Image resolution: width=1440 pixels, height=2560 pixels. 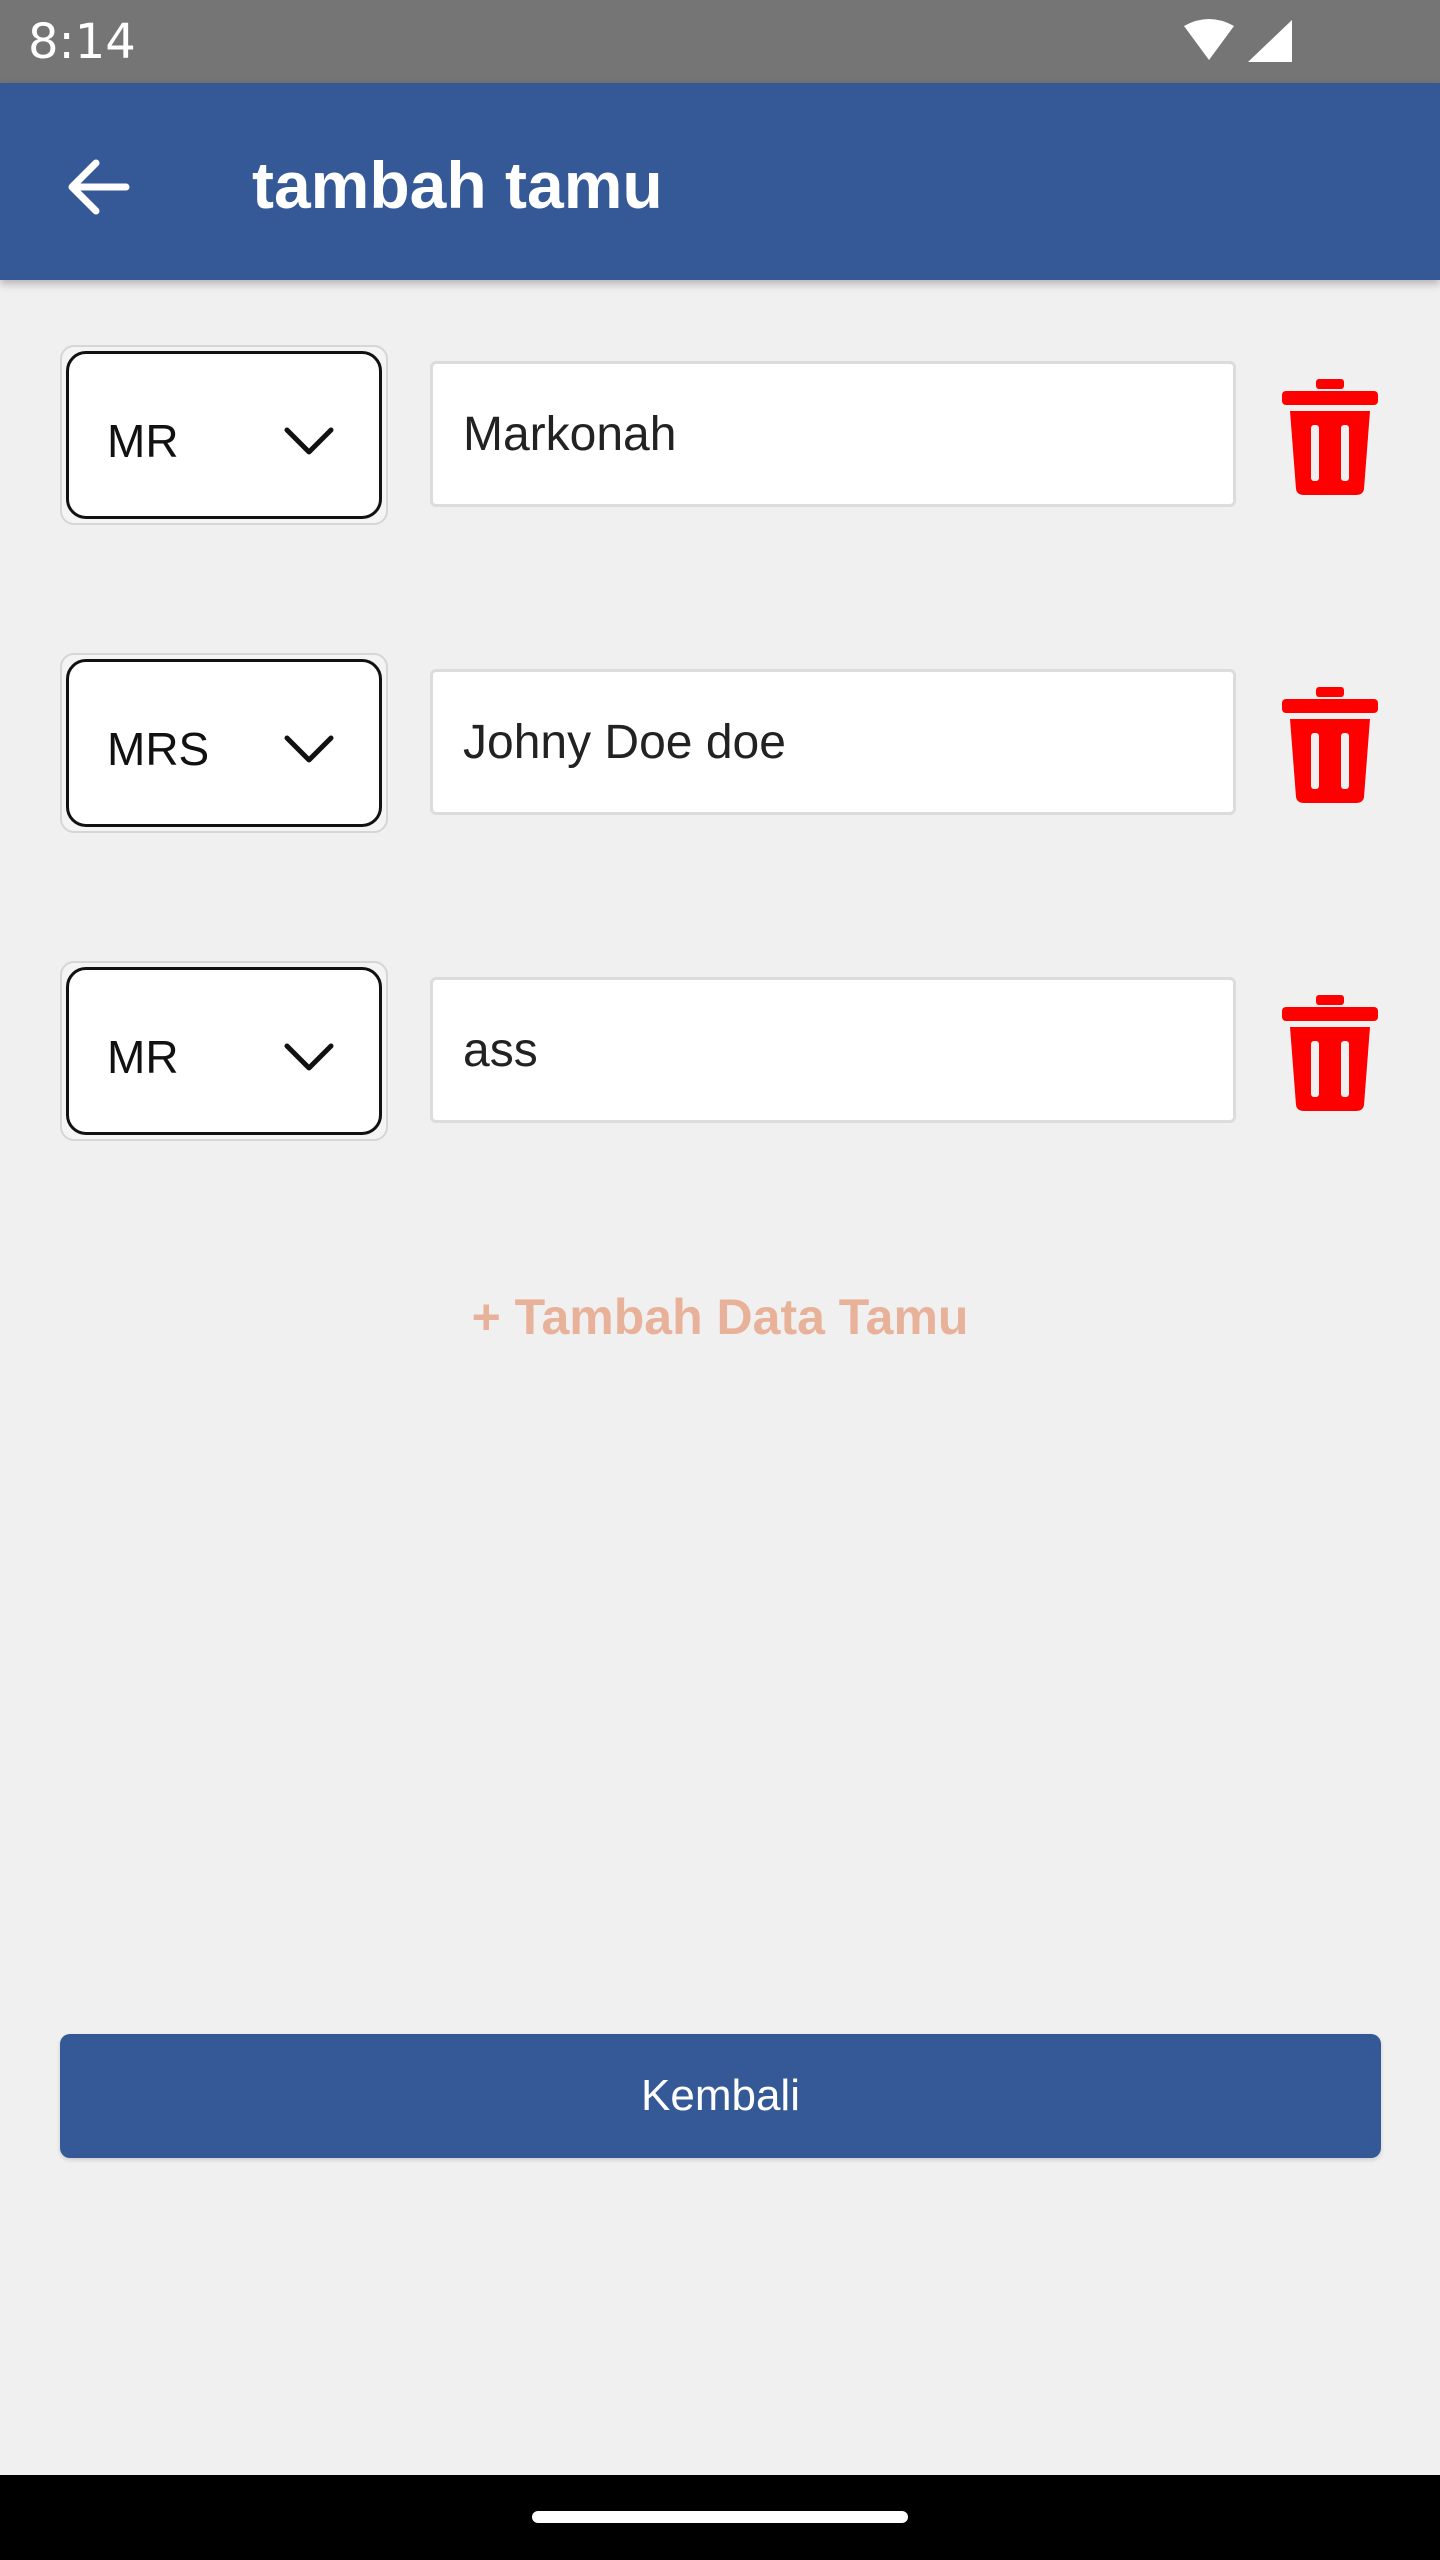 I want to click on status-icons, so click(x=1238, y=40).